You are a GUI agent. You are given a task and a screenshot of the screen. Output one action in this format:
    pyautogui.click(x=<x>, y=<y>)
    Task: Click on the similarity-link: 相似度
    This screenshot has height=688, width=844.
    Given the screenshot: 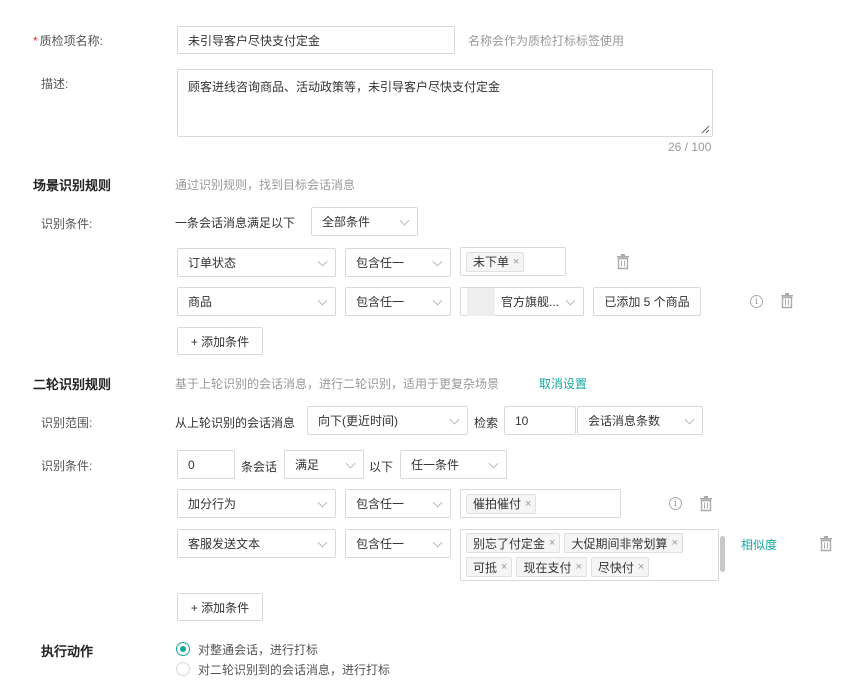 What is the action you would take?
    pyautogui.click(x=759, y=544)
    